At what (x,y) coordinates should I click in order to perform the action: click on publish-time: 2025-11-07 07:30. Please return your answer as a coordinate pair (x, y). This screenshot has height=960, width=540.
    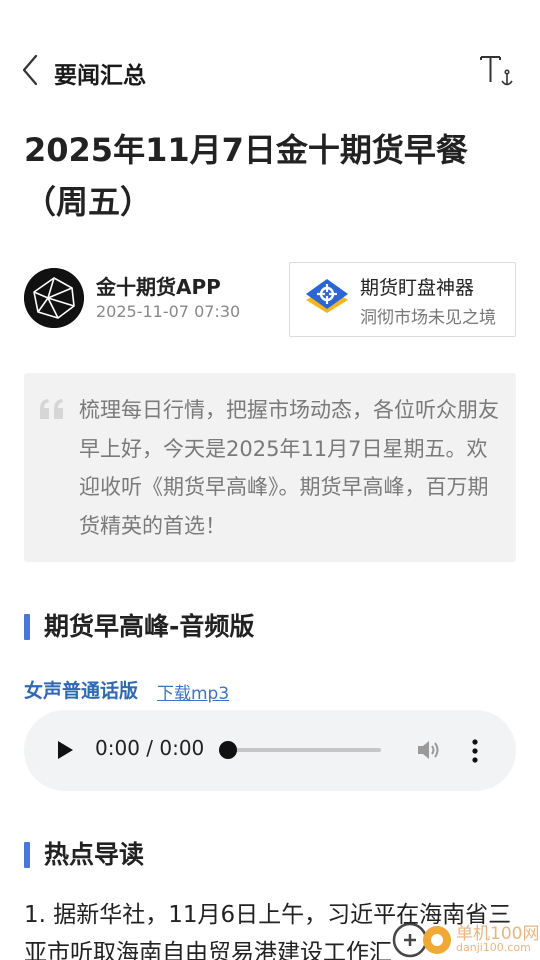
    Looking at the image, I should click on (168, 311).